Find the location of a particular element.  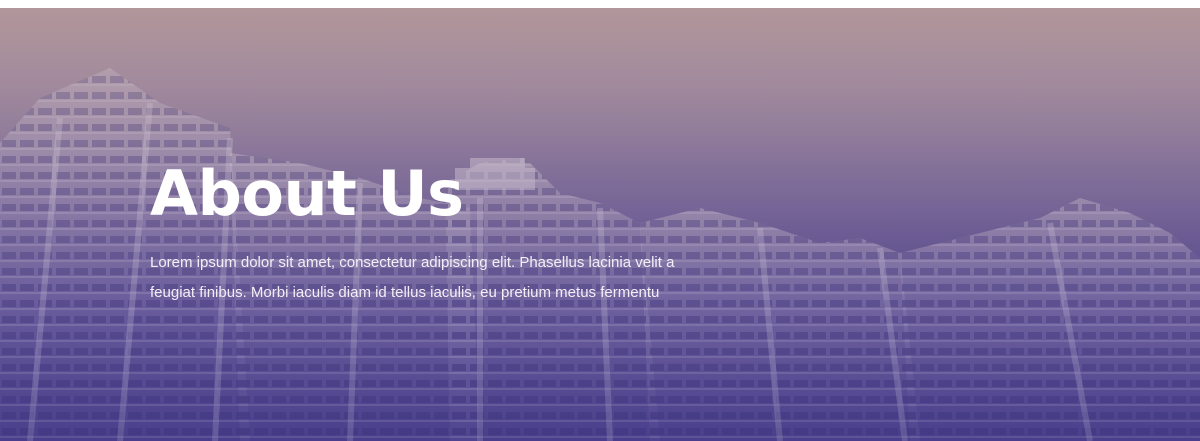

page-title: About Us is located at coordinates (307, 193).